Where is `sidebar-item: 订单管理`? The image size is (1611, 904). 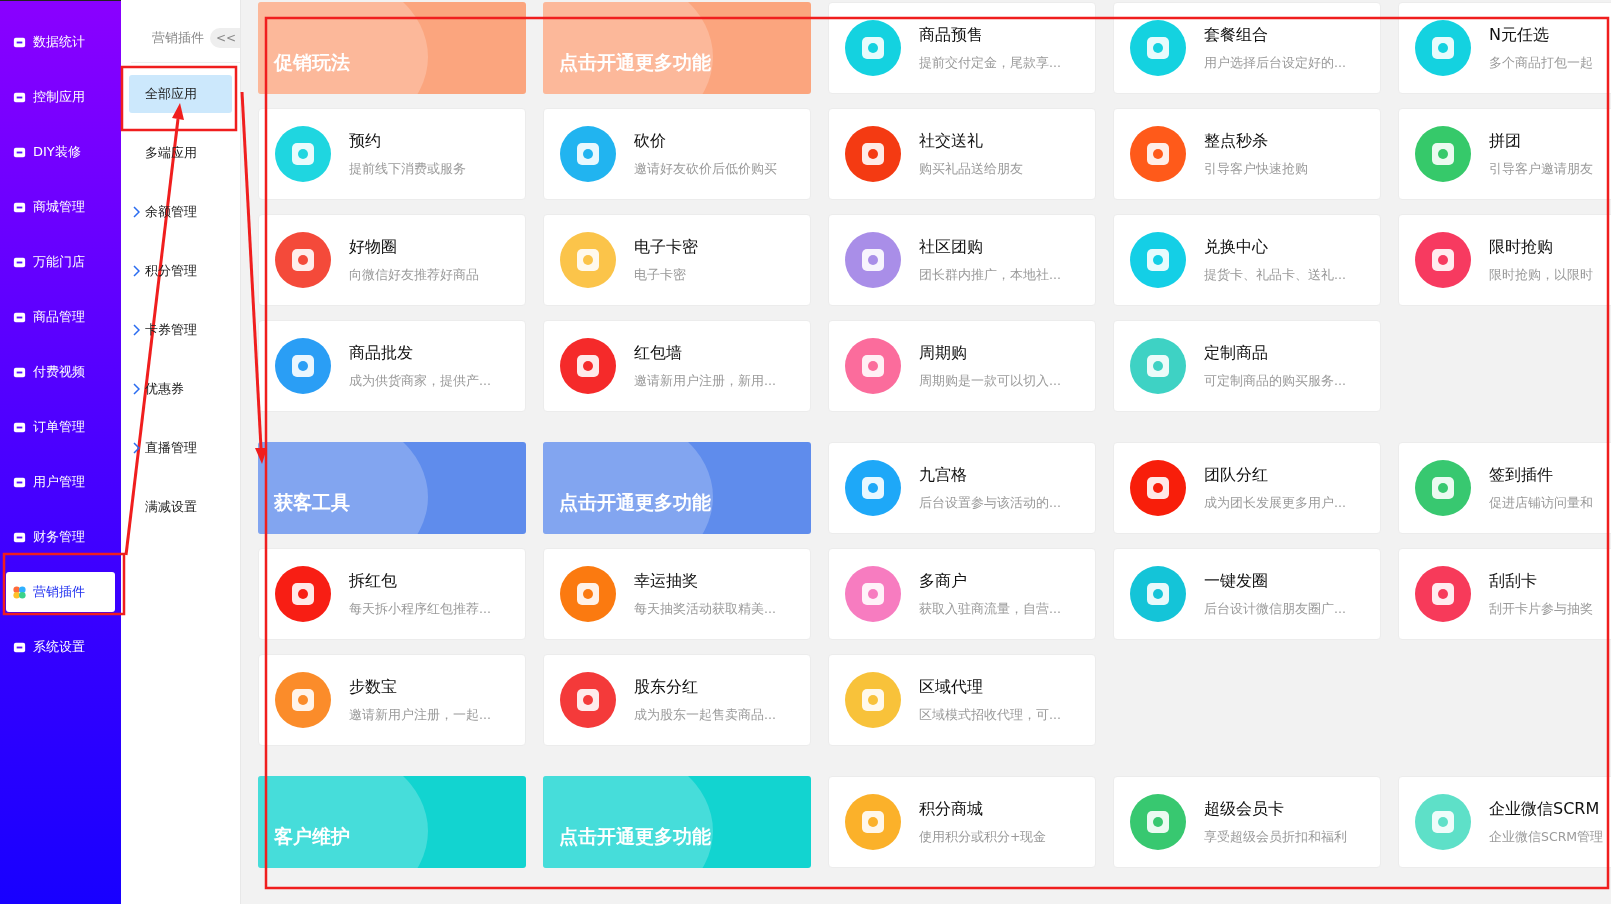 sidebar-item: 订单管理 is located at coordinates (60, 427).